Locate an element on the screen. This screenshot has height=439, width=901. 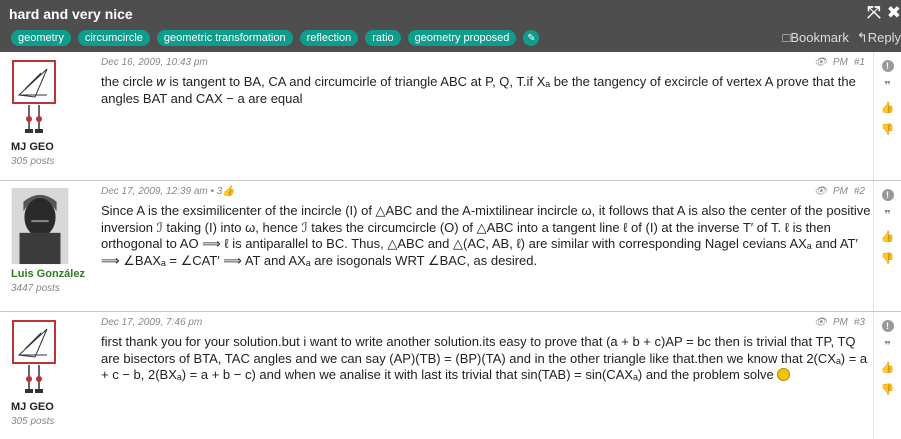
post-tools: 👁 PM #2 is located at coordinates (839, 191).